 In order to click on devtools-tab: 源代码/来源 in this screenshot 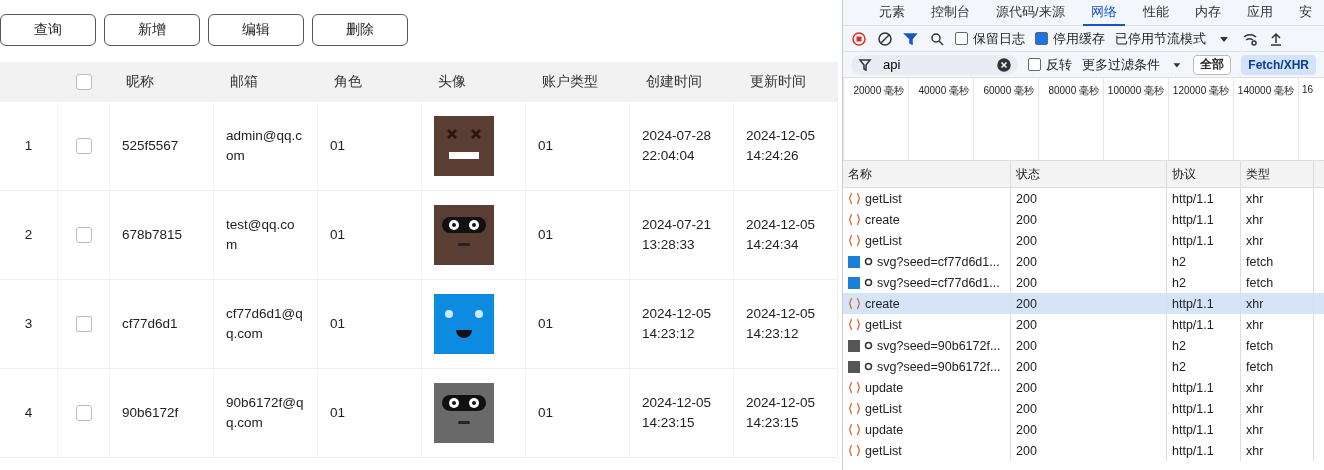, I will do `click(1030, 13)`.